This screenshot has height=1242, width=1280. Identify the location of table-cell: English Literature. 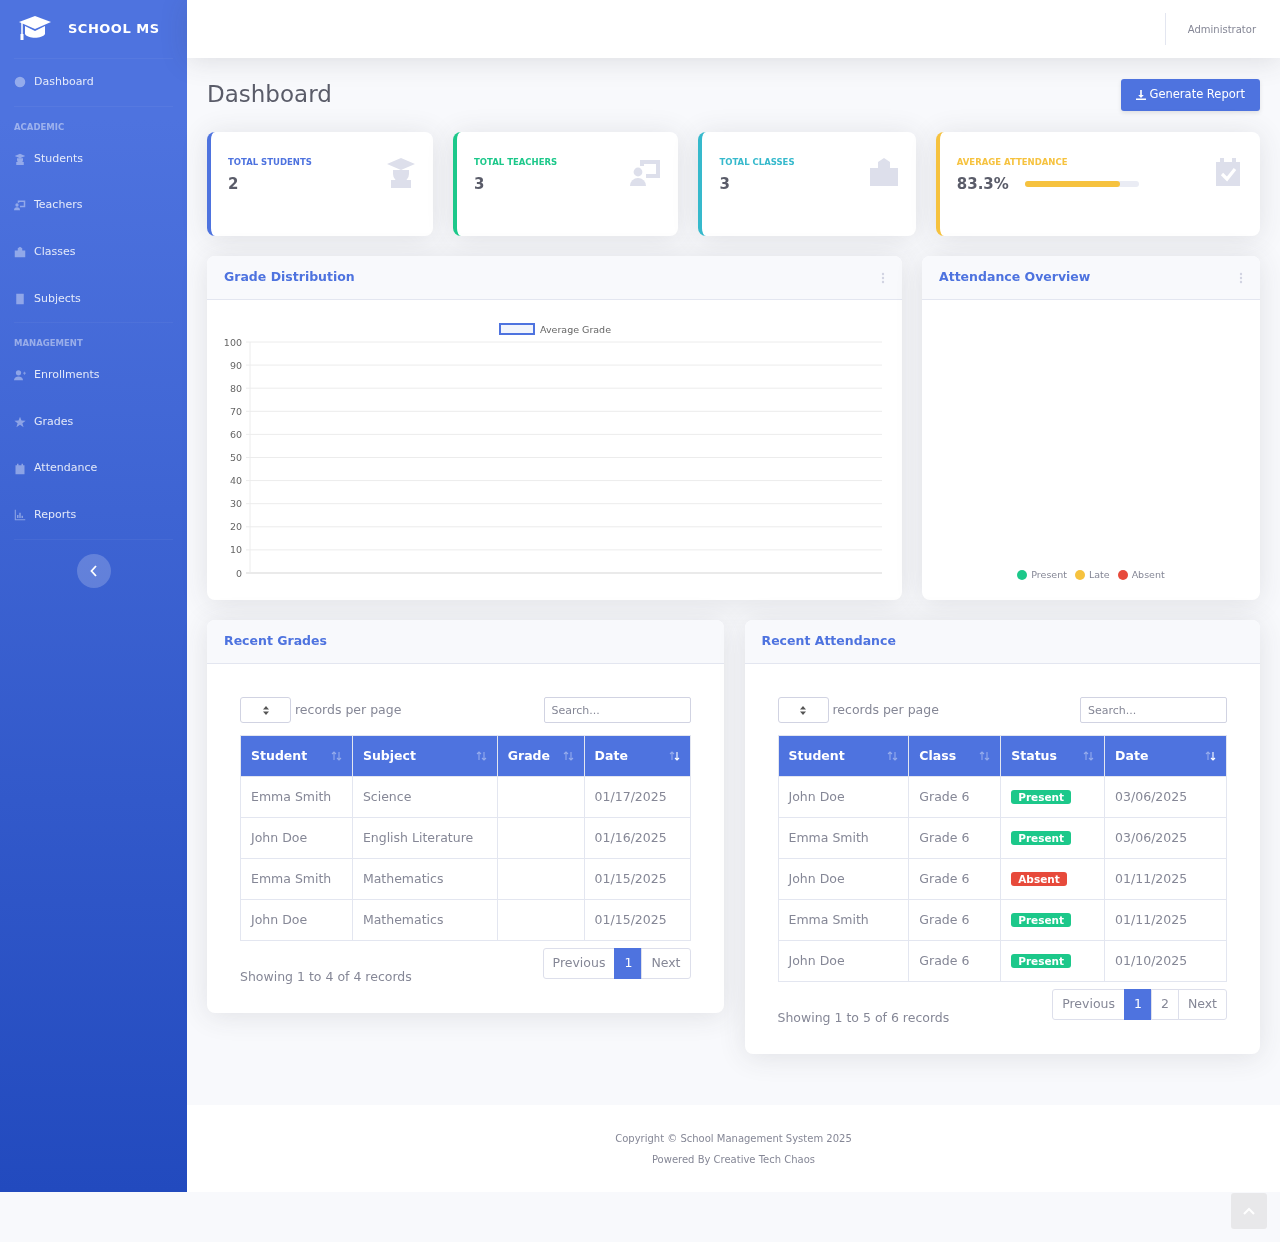
(418, 837).